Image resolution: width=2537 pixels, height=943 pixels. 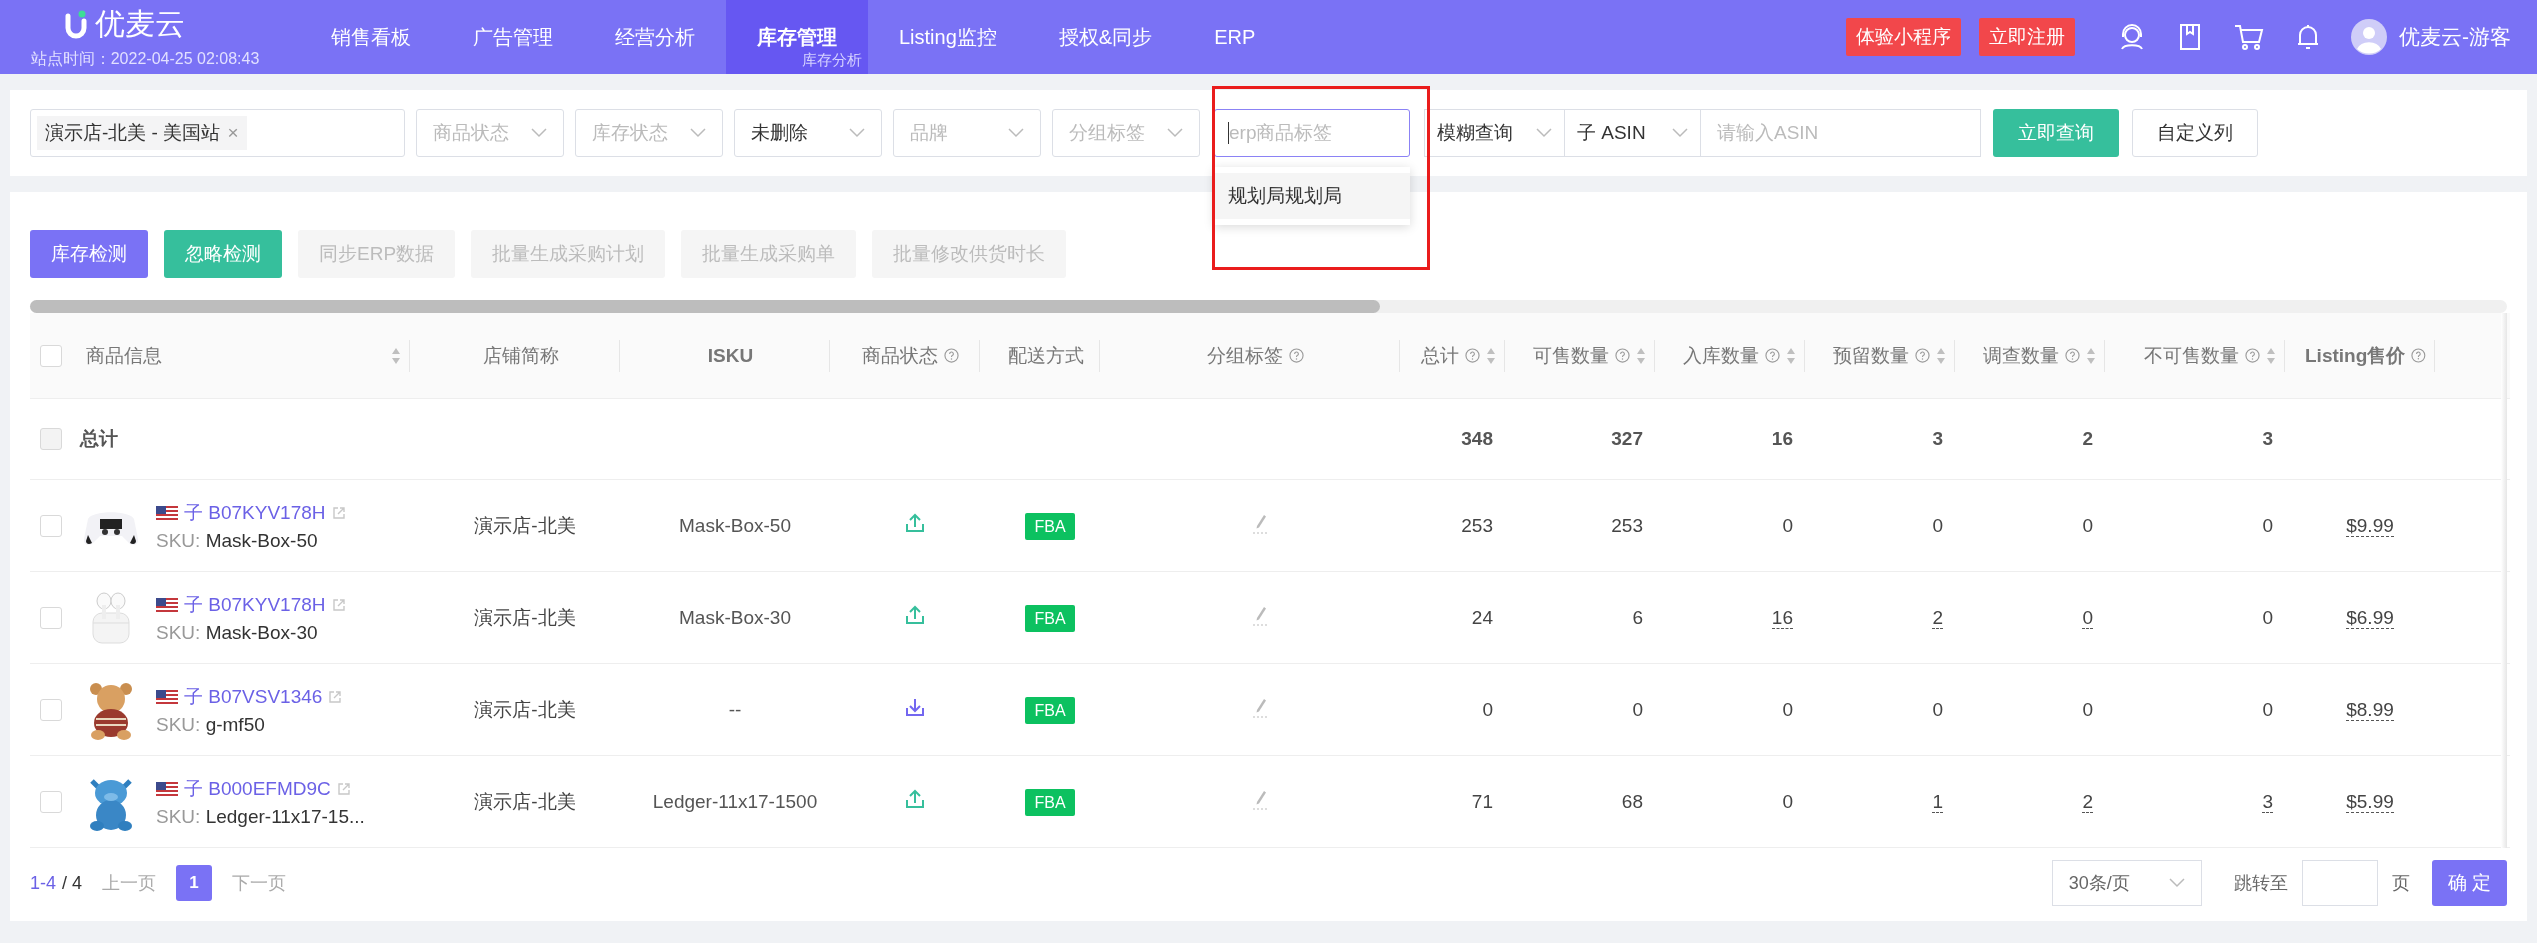 I want to click on quantity-value: 1, so click(x=1937, y=801).